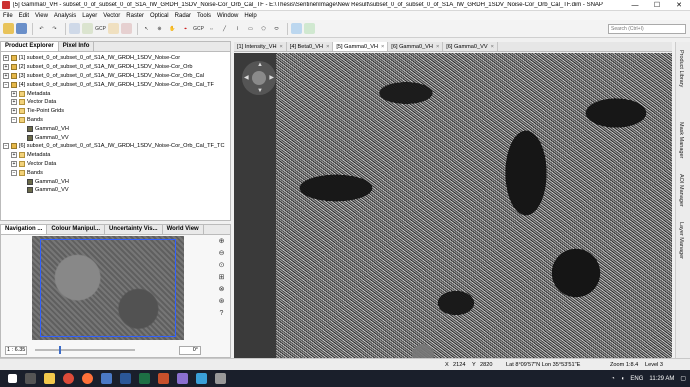  What do you see at coordinates (237, 28) in the screenshot?
I see `draw-polyline-icon: ⌇` at bounding box center [237, 28].